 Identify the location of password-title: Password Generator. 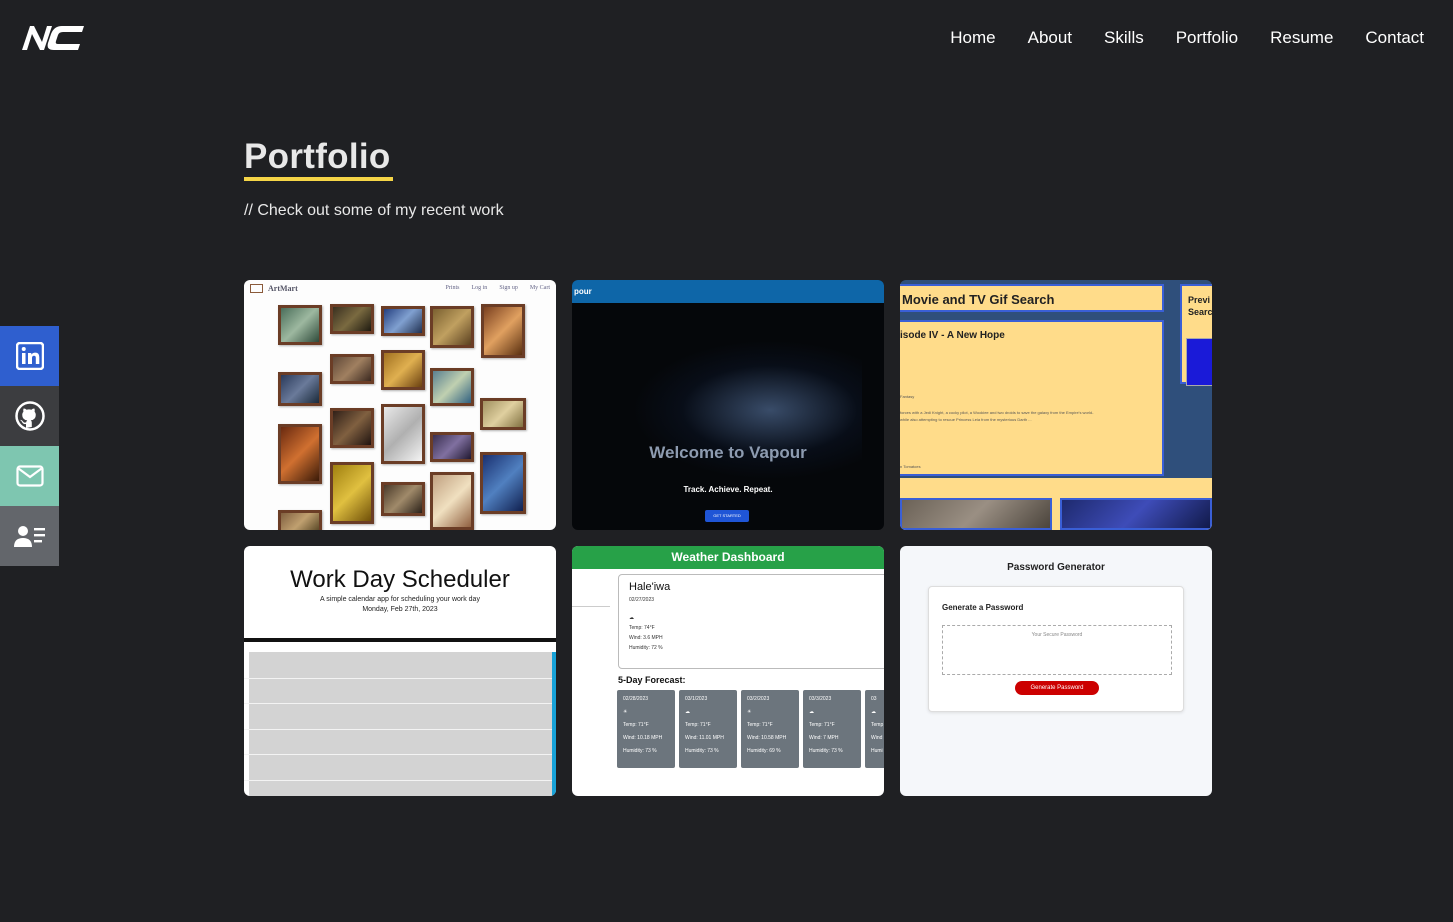
(1056, 567).